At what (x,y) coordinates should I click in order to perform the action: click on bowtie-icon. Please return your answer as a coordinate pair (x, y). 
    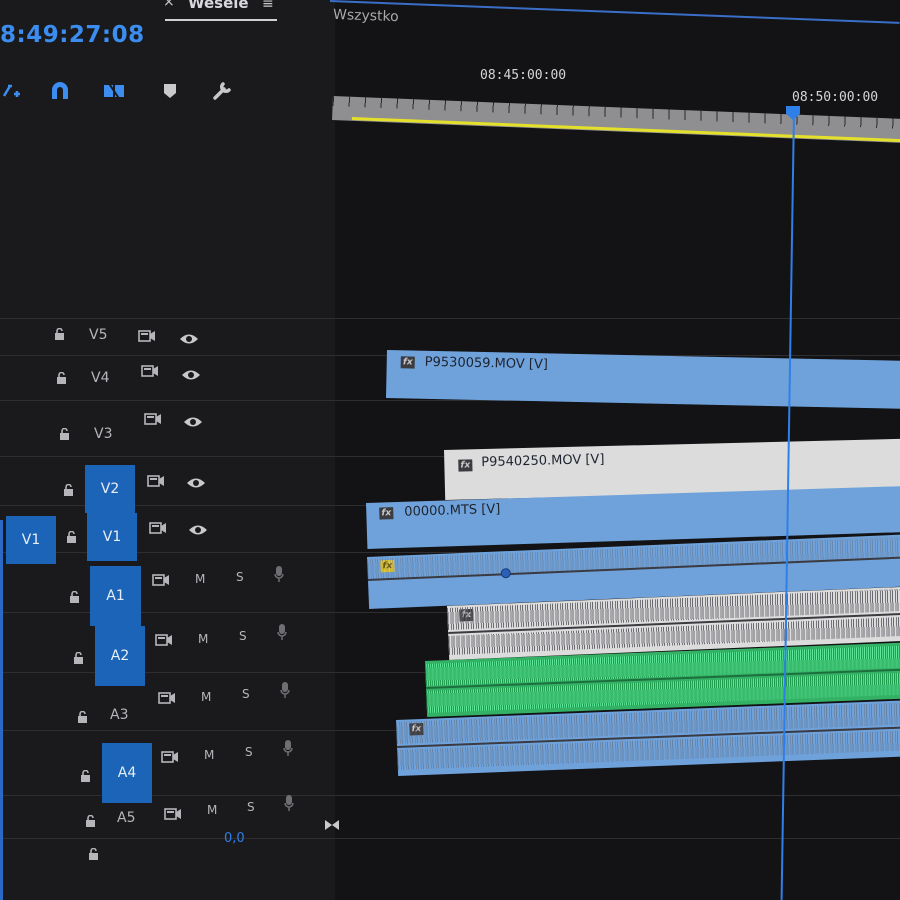
    Looking at the image, I should click on (332, 823).